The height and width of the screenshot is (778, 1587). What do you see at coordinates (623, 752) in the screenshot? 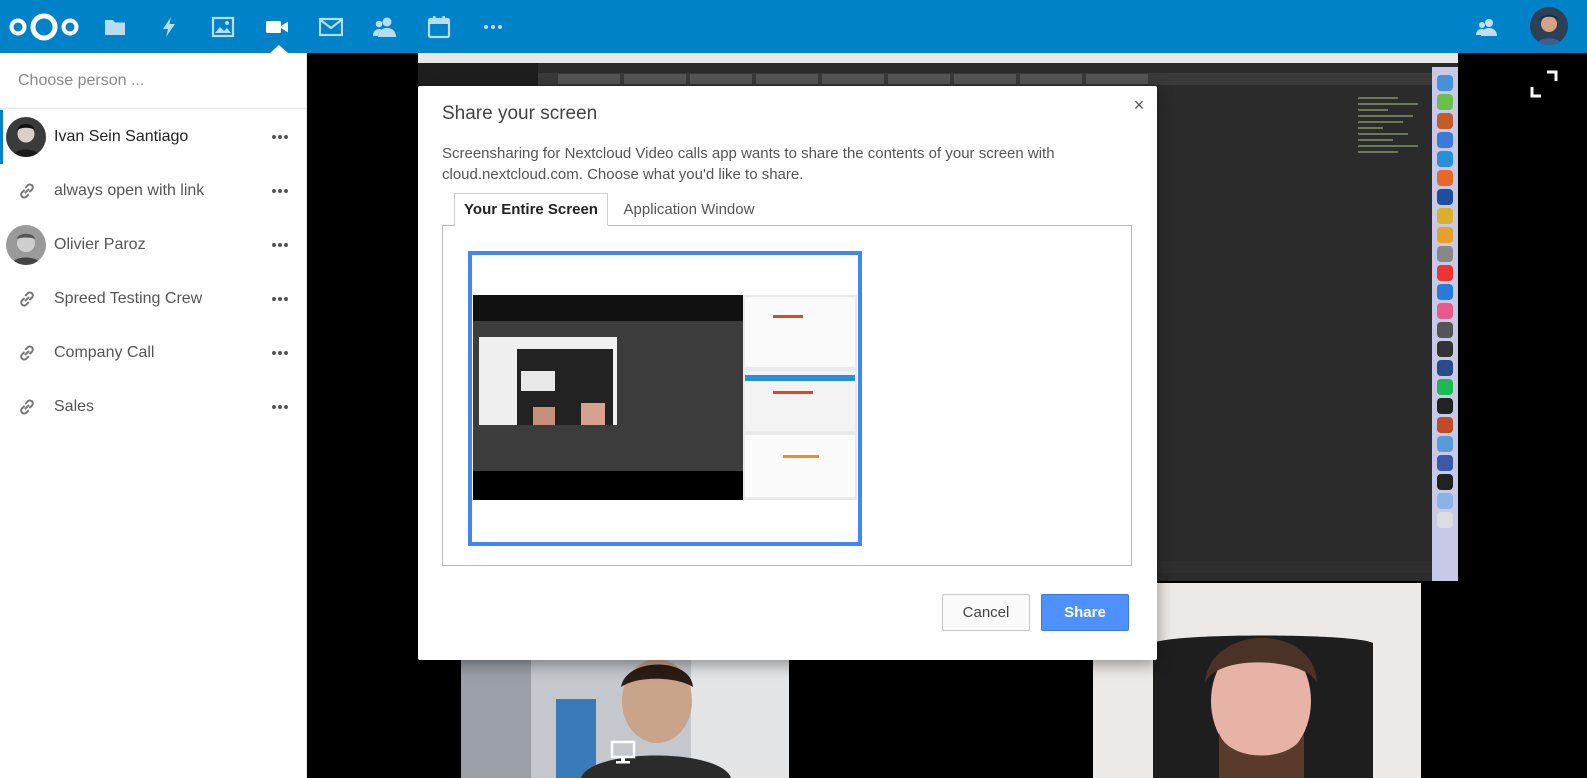
I see `screen-share-icon` at bounding box center [623, 752].